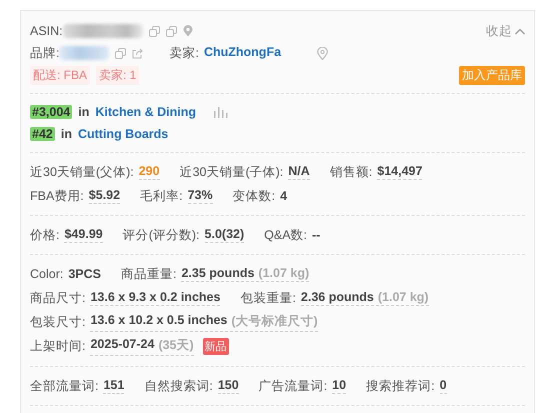 This screenshot has height=413, width=542. What do you see at coordinates (45, 235) in the screenshot?
I see `field-label: 价格:` at bounding box center [45, 235].